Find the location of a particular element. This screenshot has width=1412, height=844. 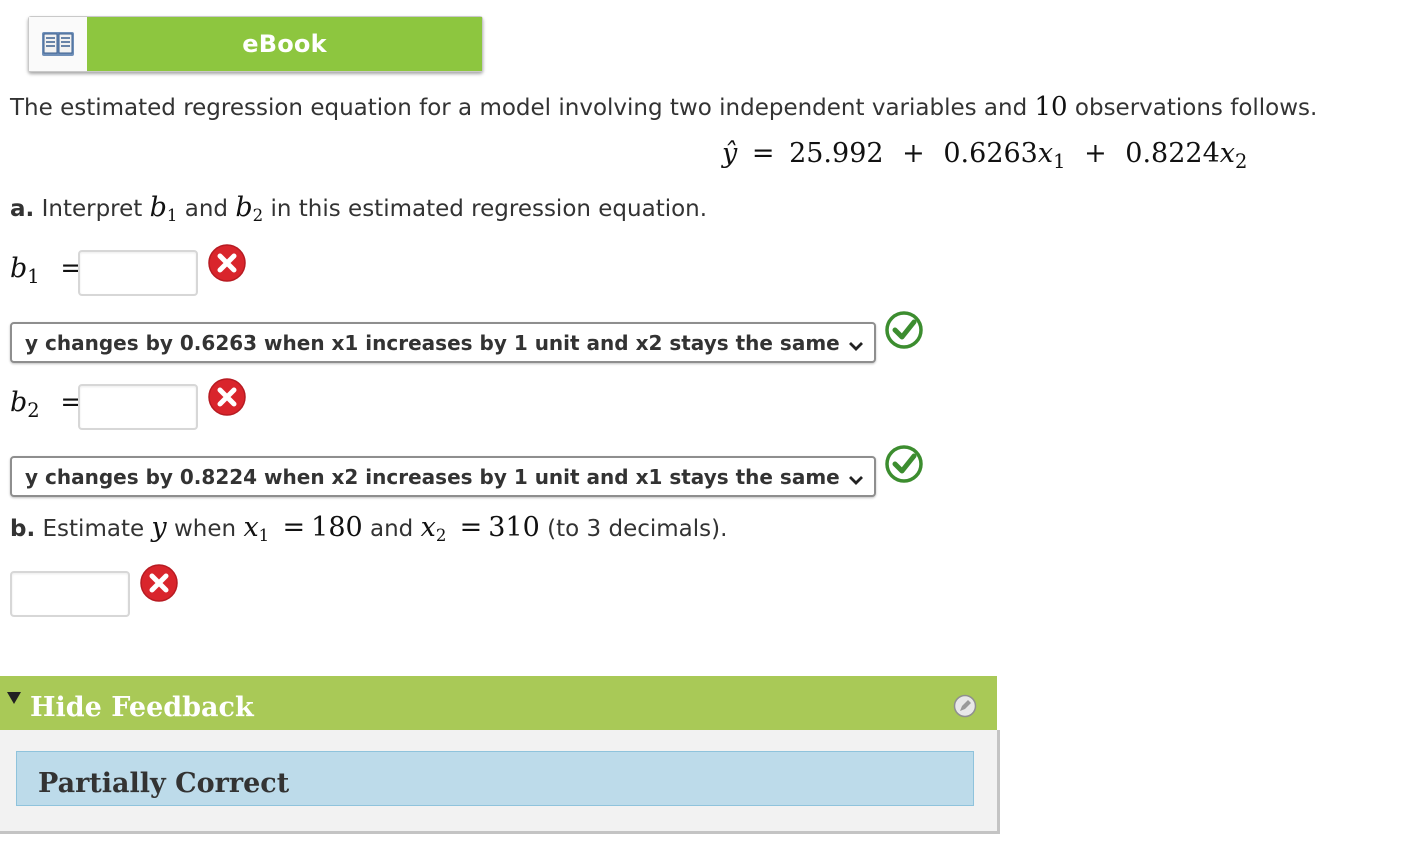

book-icon is located at coordinates (58, 44).